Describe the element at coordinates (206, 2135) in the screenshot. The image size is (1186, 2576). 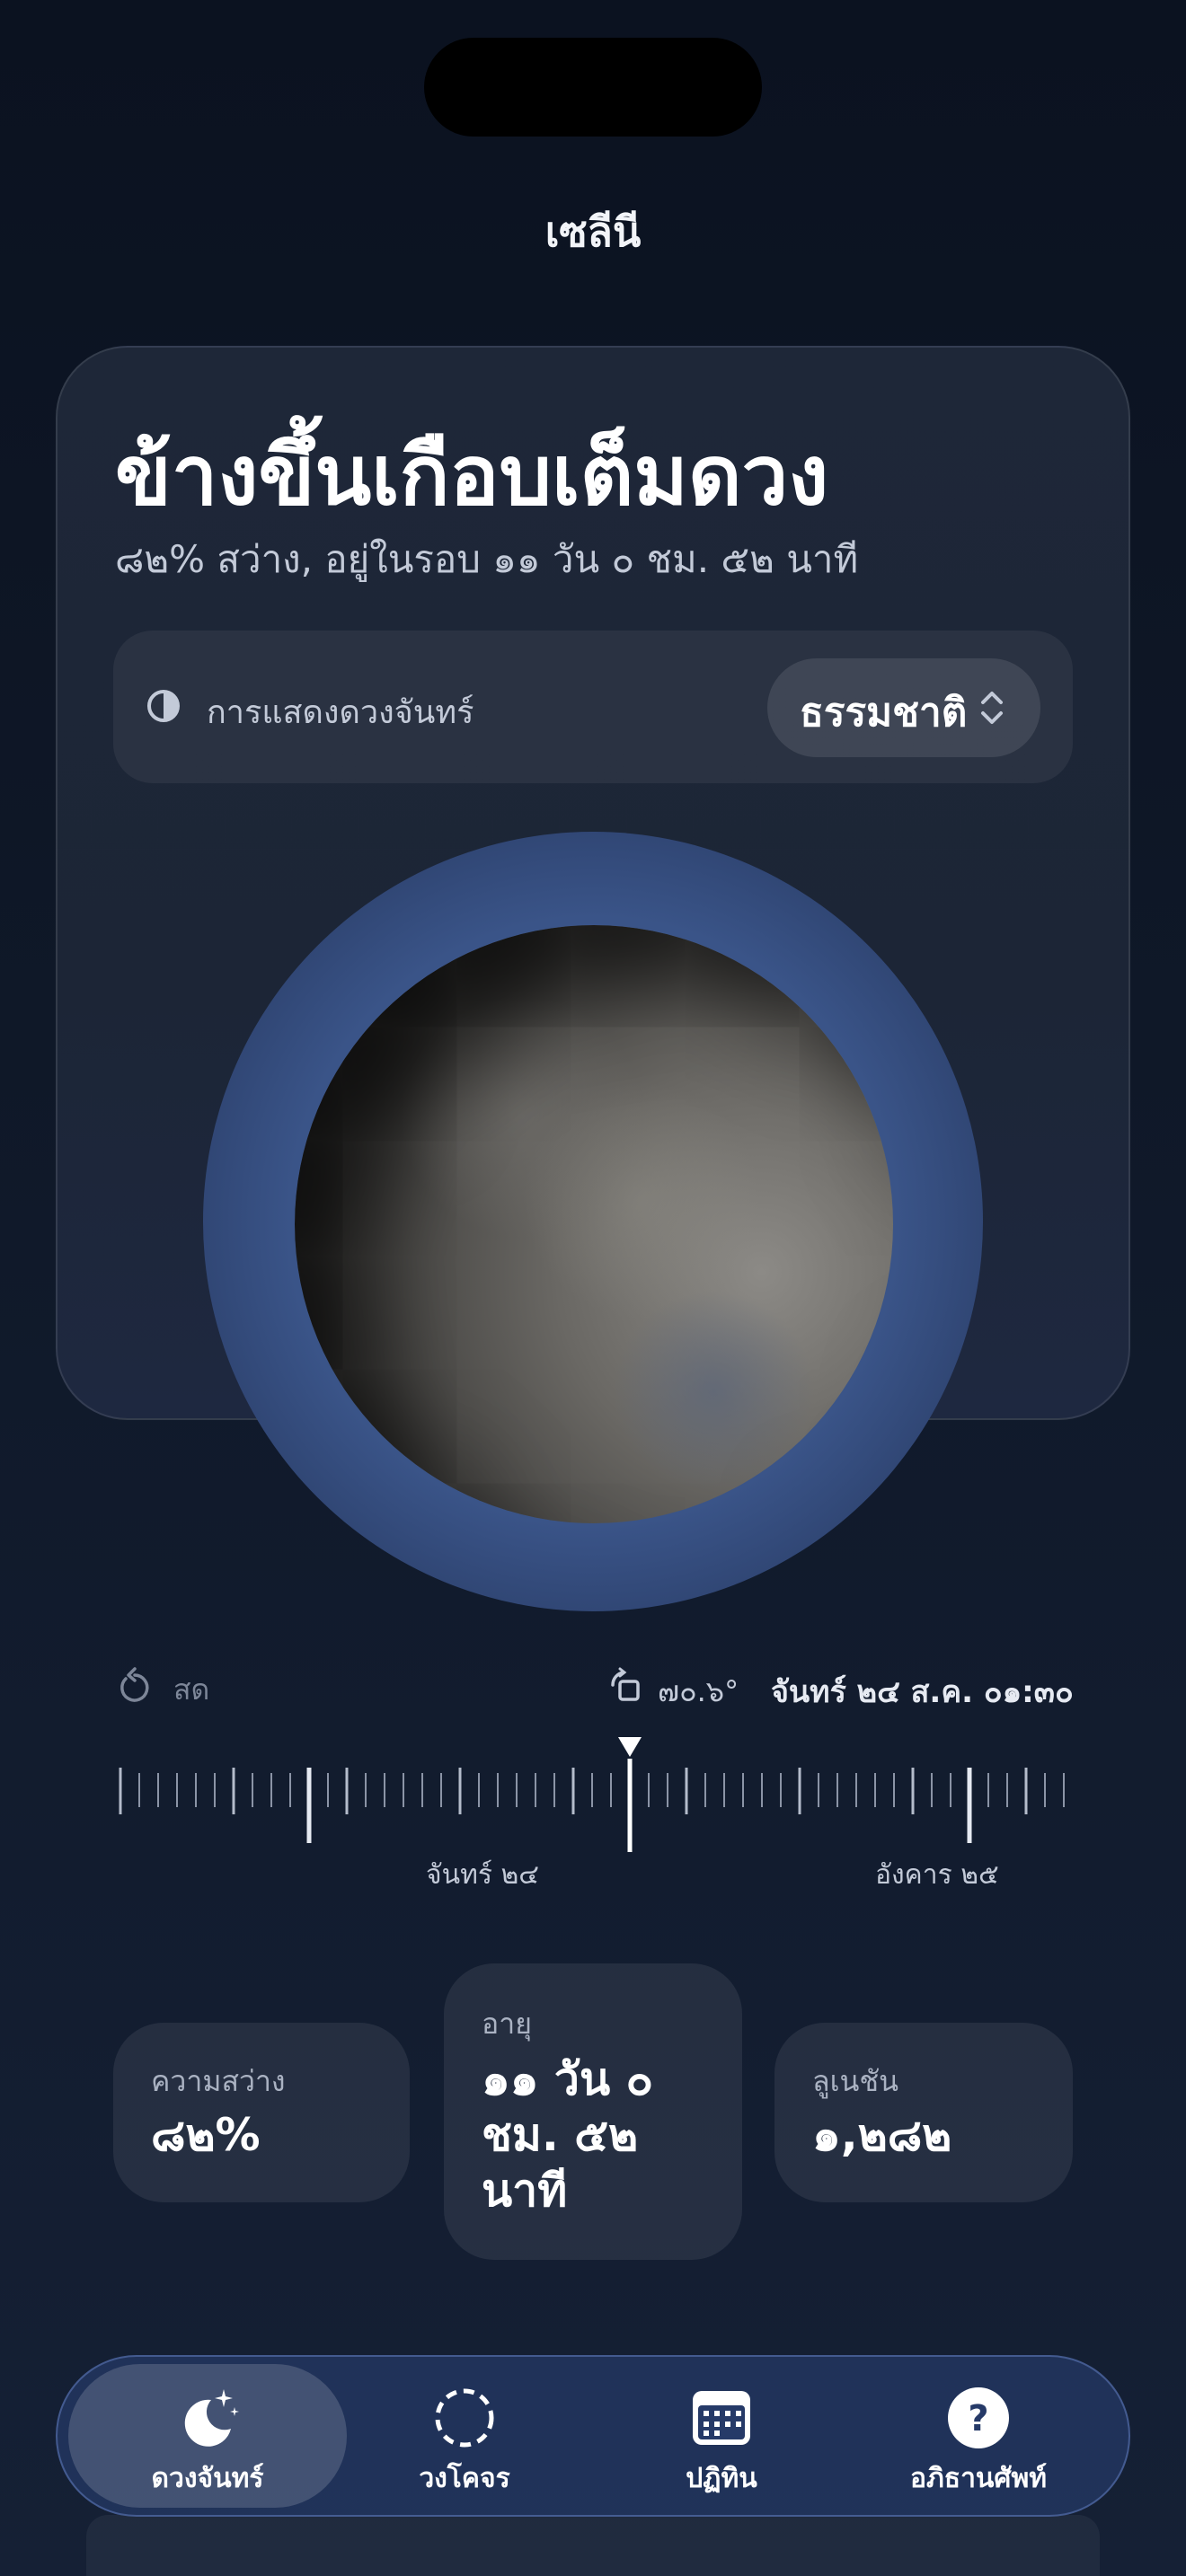
I see `illumination-value: ๘๒%` at that location.